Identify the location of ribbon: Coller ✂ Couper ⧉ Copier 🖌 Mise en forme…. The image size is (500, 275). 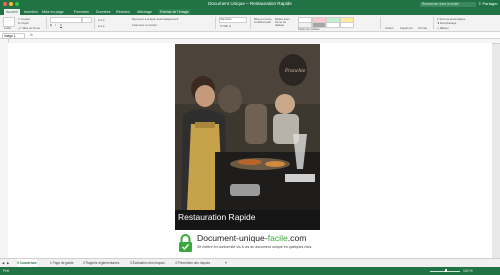
(250, 23).